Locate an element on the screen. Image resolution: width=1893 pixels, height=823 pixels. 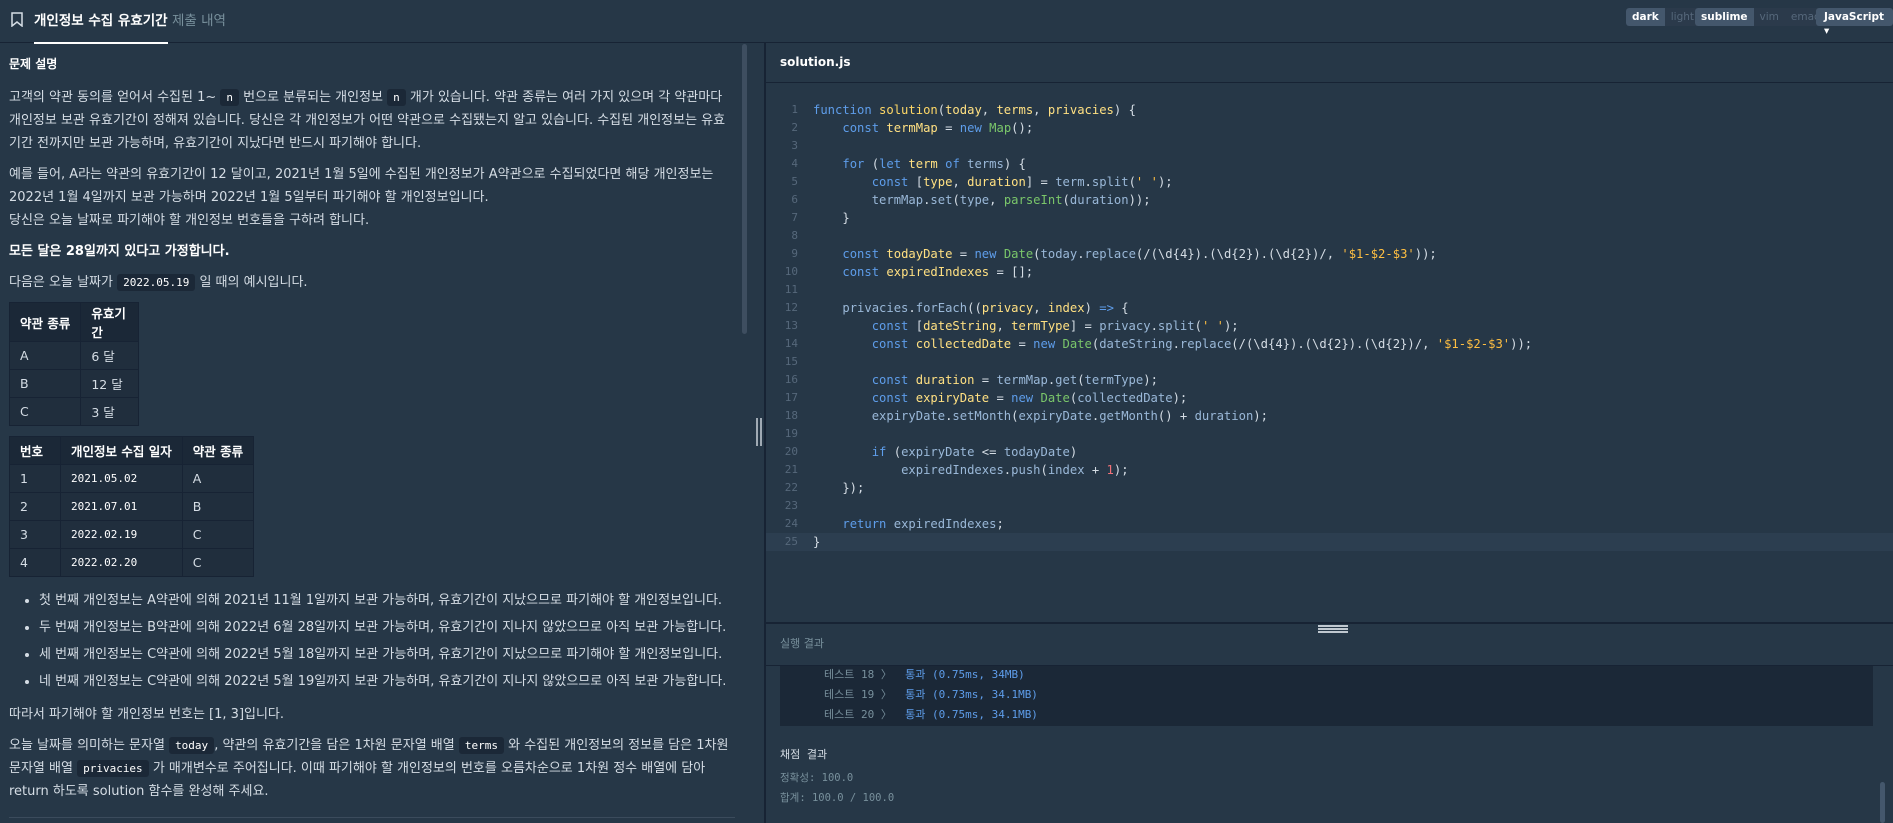
result-title: 실행 결과 is located at coordinates (802, 643).